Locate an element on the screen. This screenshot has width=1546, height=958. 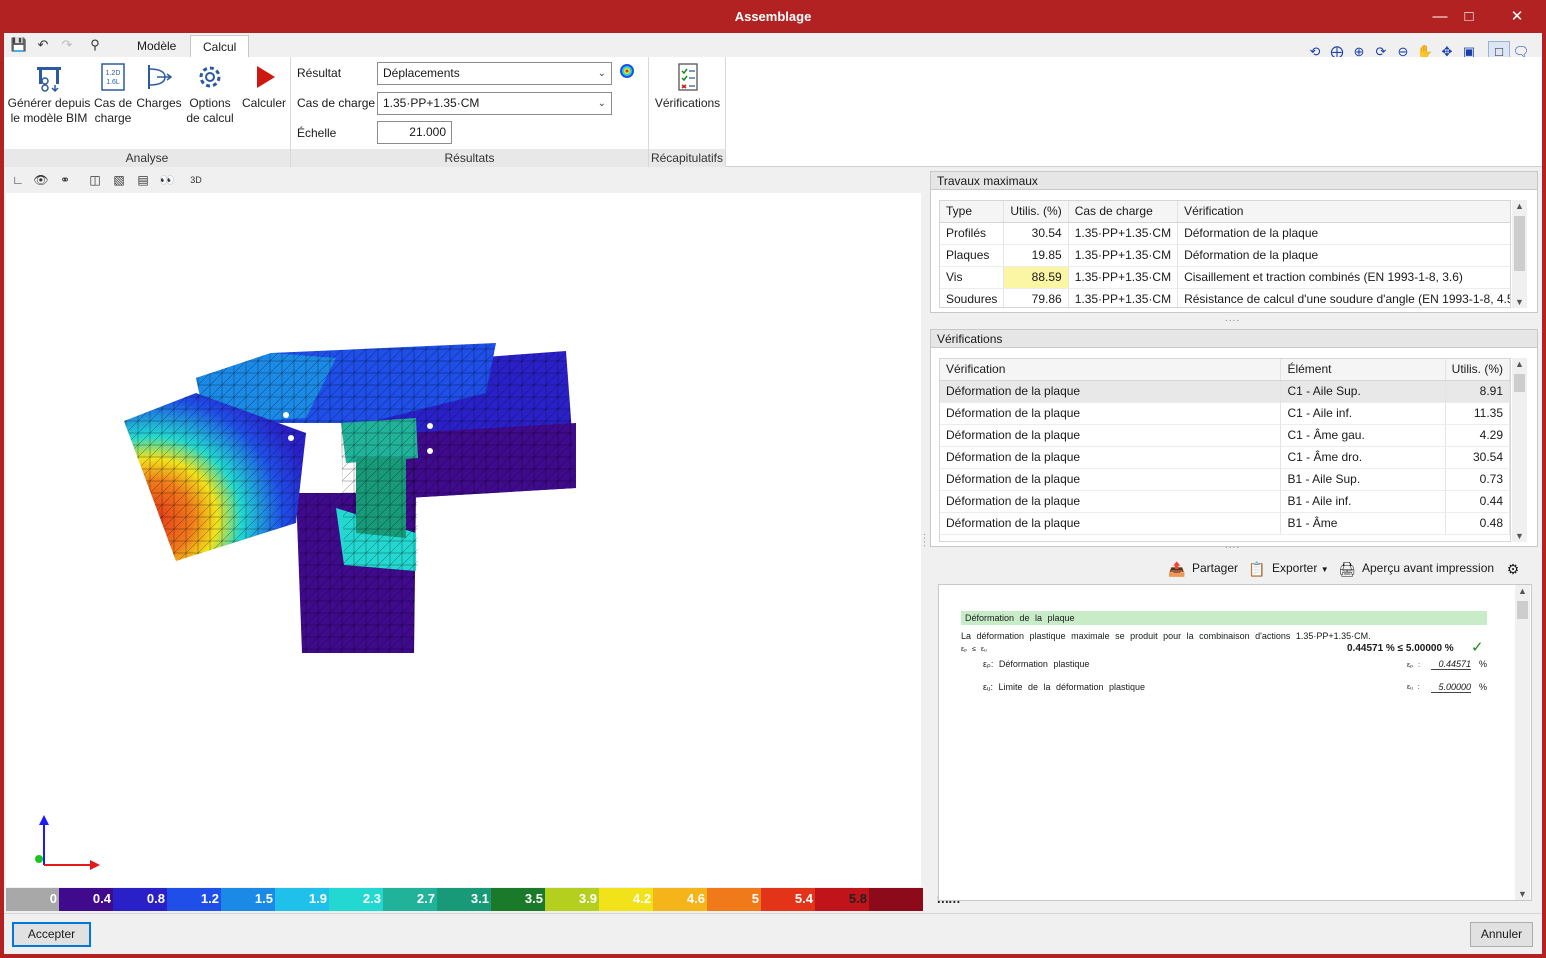
share-button: 📤 Partager is located at coordinates (1203, 569).